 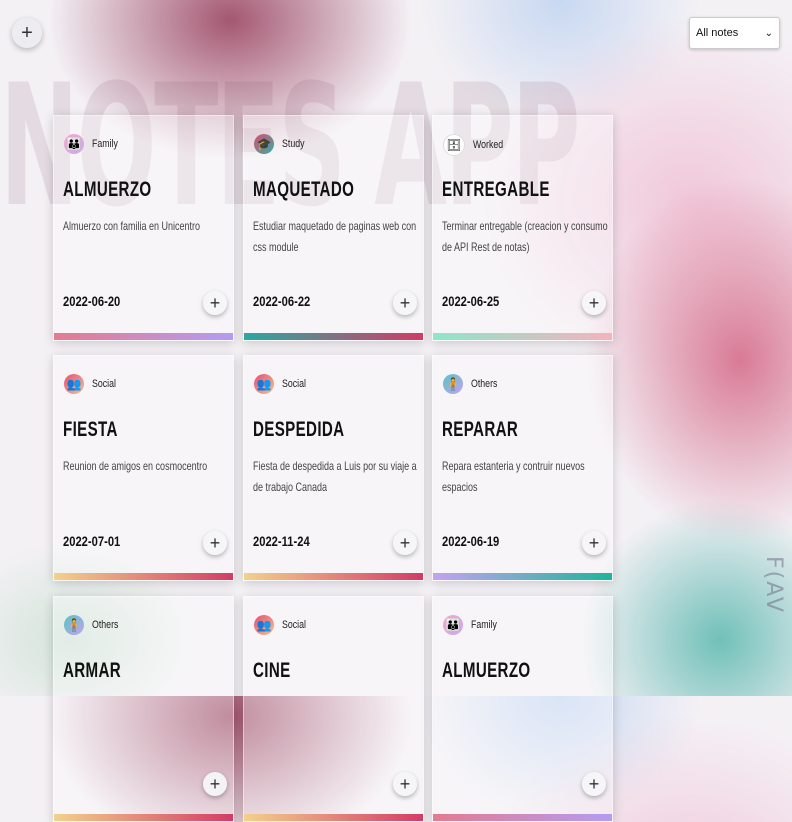 I want to click on note-date: 2022-06-25, so click(x=471, y=301).